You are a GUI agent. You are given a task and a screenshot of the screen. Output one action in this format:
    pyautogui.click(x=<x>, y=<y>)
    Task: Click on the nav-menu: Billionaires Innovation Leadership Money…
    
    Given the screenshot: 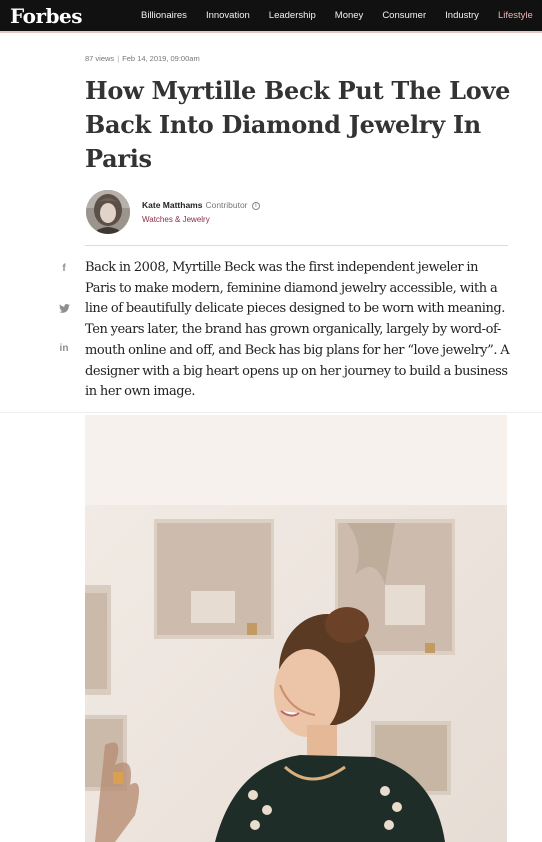 What is the action you would take?
    pyautogui.click(x=341, y=15)
    